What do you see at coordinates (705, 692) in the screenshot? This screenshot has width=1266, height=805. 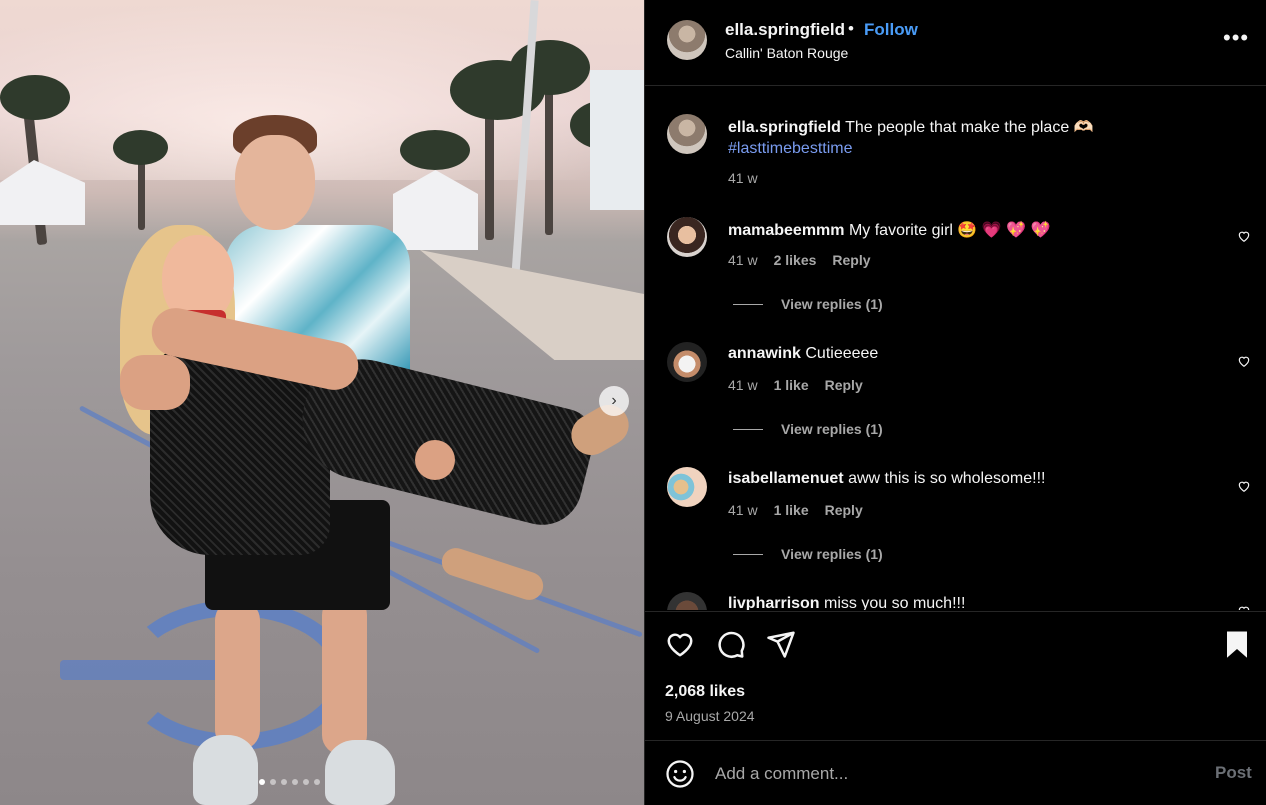 I see `likes-count: 2,068 likes` at bounding box center [705, 692].